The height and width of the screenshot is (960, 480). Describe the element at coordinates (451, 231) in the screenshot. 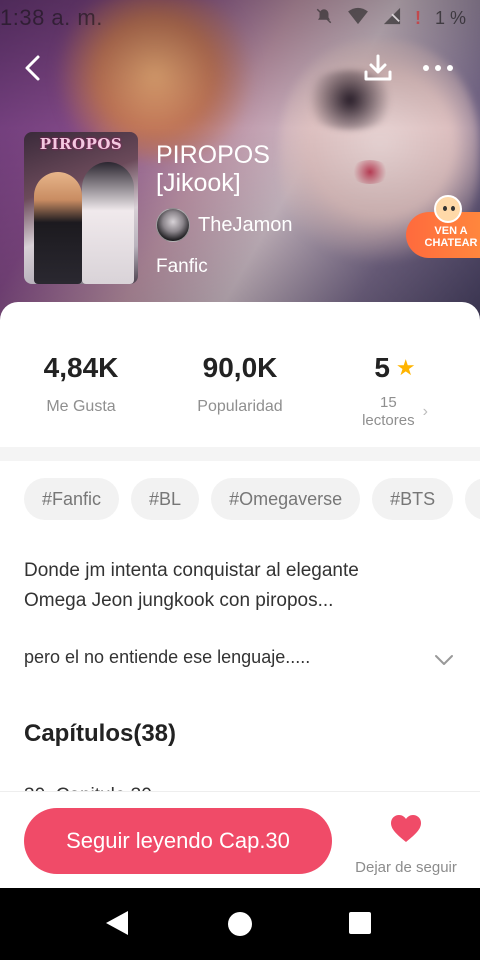

I see `chat-badge-line1: VEN A` at that location.